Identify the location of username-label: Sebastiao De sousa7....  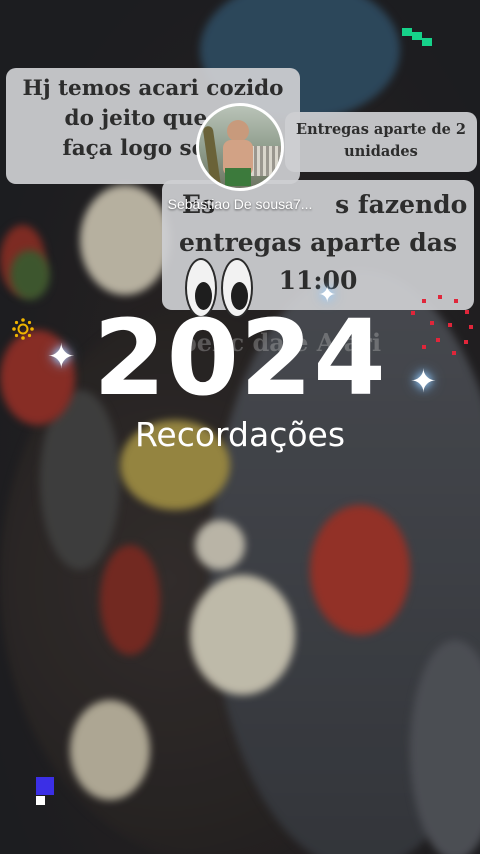
(240, 204).